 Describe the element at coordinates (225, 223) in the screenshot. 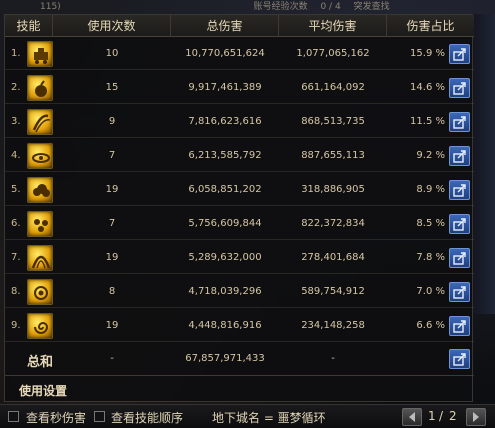

I see `row-total-damage: 5,756,609,844` at that location.